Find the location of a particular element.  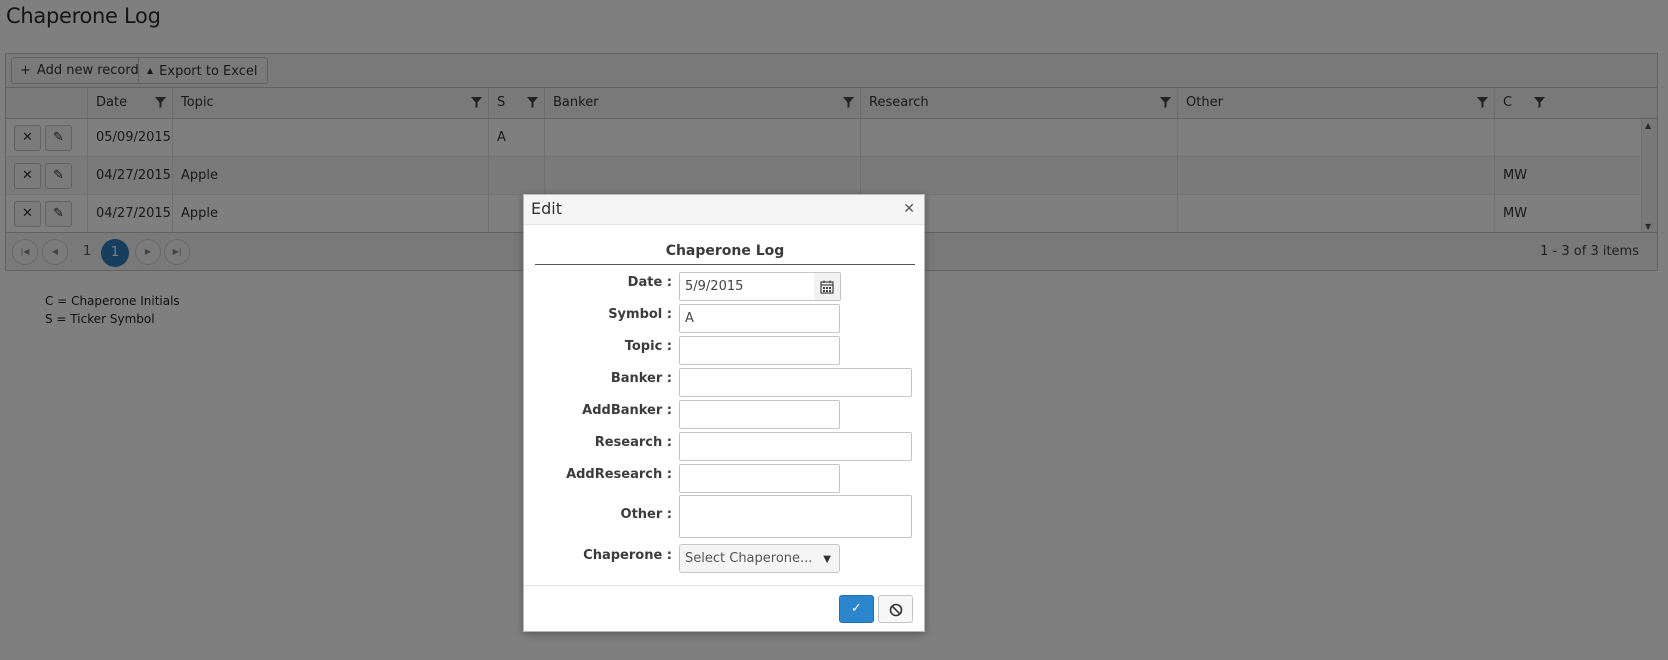

research-input is located at coordinates (795, 446).